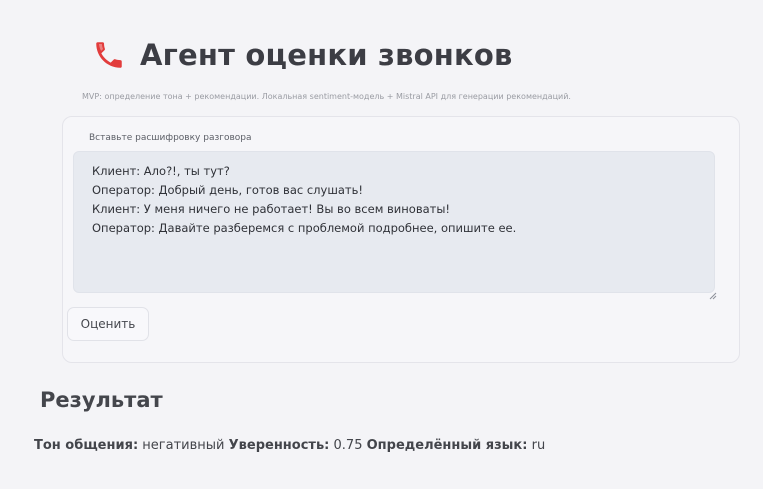 The height and width of the screenshot is (489, 763). What do you see at coordinates (538, 445) in the screenshot?
I see `language-value: ru` at bounding box center [538, 445].